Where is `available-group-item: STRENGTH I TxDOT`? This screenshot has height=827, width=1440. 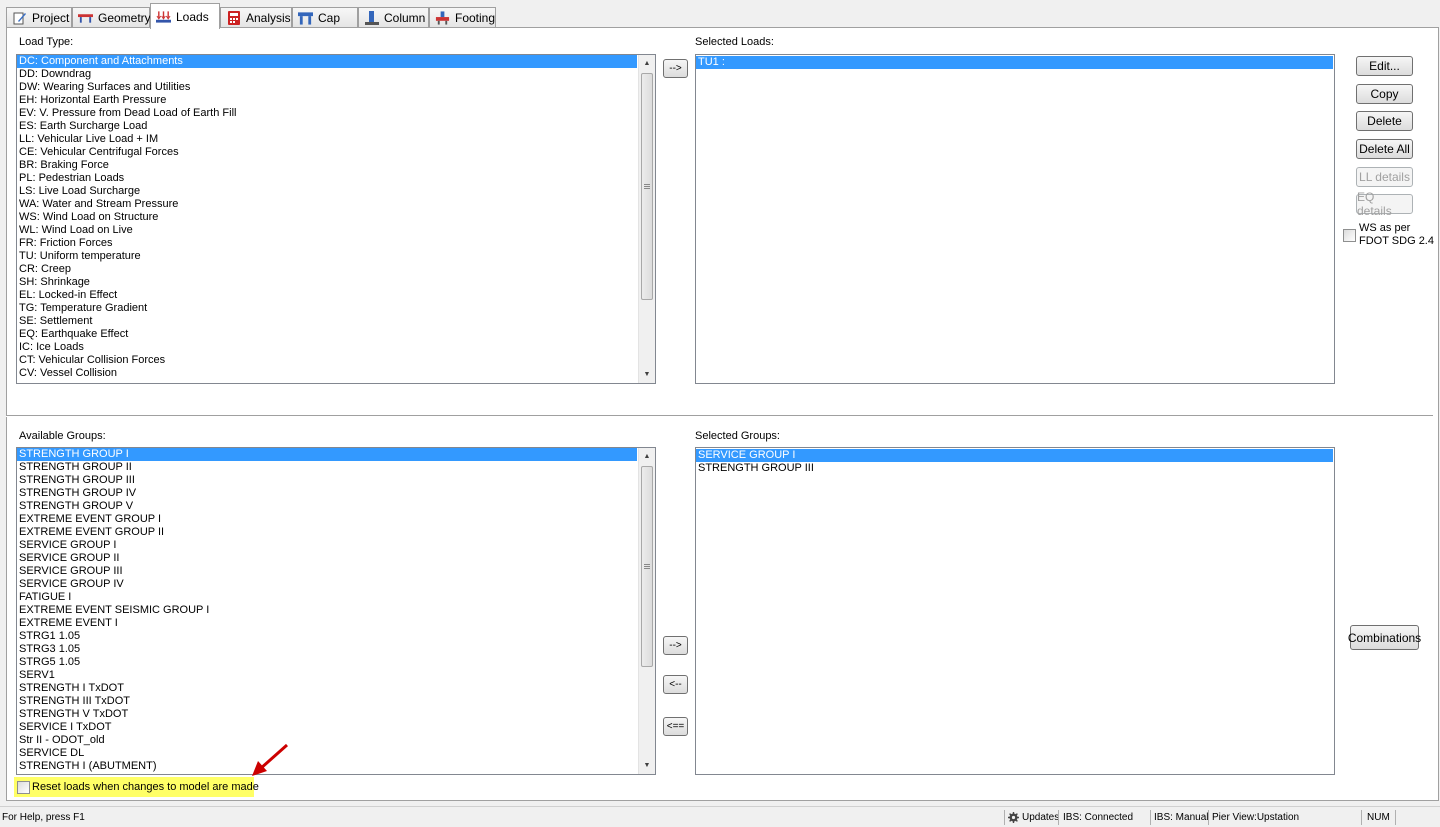 available-group-item: STRENGTH I TxDOT is located at coordinates (327, 688).